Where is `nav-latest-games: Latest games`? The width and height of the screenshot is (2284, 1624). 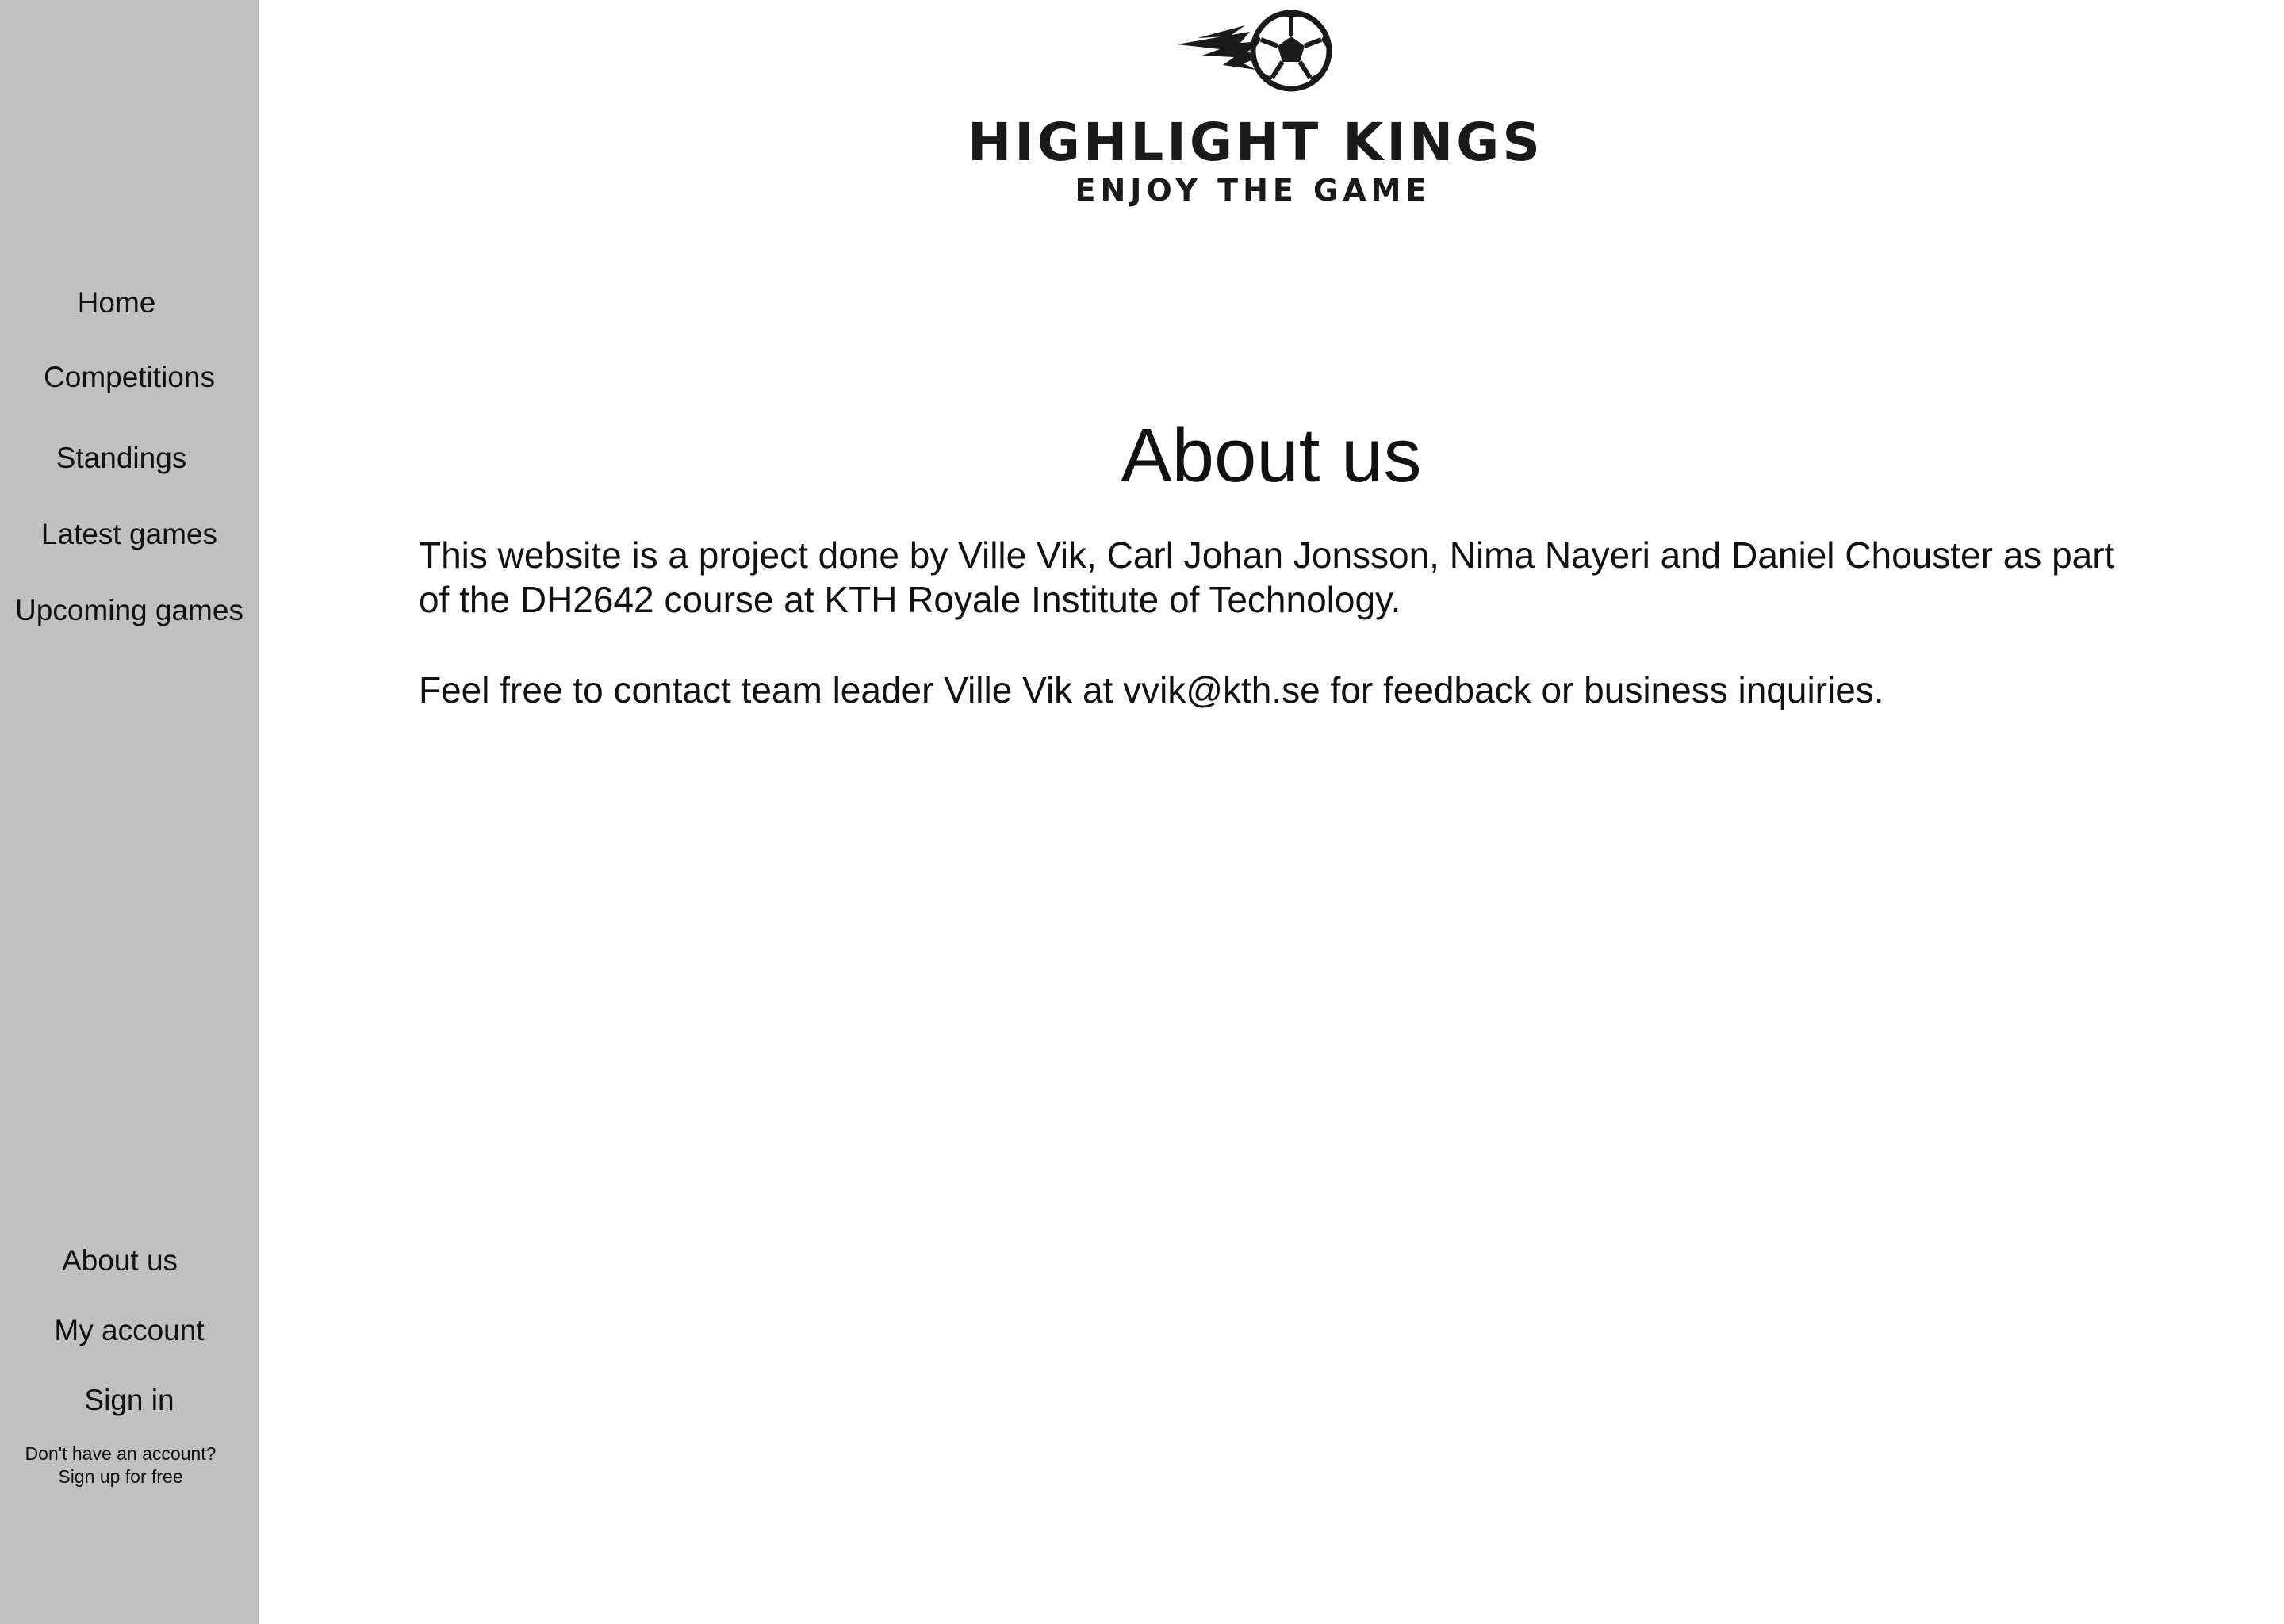
nav-latest-games: Latest games is located at coordinates (129, 534).